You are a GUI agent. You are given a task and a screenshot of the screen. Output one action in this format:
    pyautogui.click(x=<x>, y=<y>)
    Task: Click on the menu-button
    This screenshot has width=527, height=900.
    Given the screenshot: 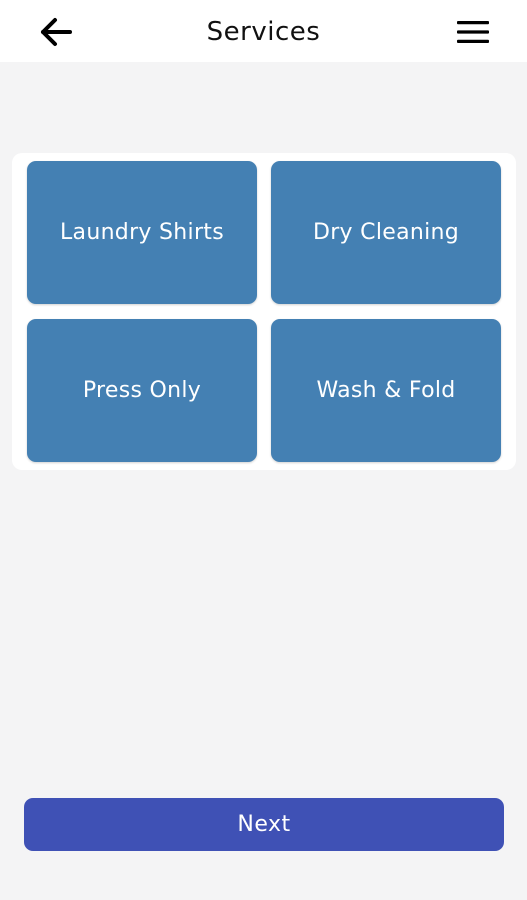 What is the action you would take?
    pyautogui.click(x=473, y=32)
    